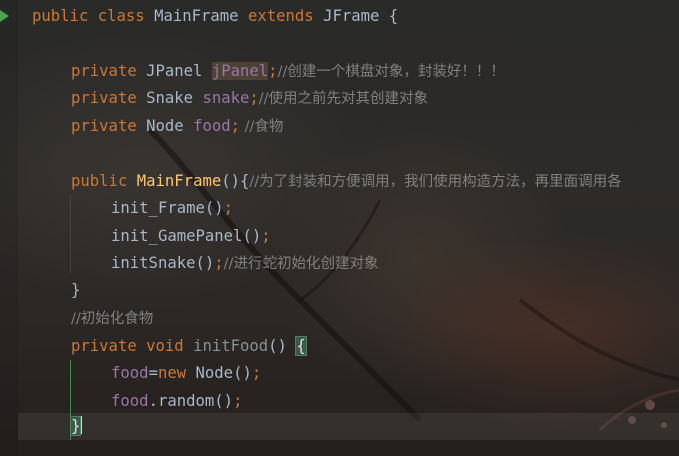 Image resolution: width=679 pixels, height=456 pixels. Describe the element at coordinates (262, 127) in the screenshot. I see `token-comment: //食物` at that location.